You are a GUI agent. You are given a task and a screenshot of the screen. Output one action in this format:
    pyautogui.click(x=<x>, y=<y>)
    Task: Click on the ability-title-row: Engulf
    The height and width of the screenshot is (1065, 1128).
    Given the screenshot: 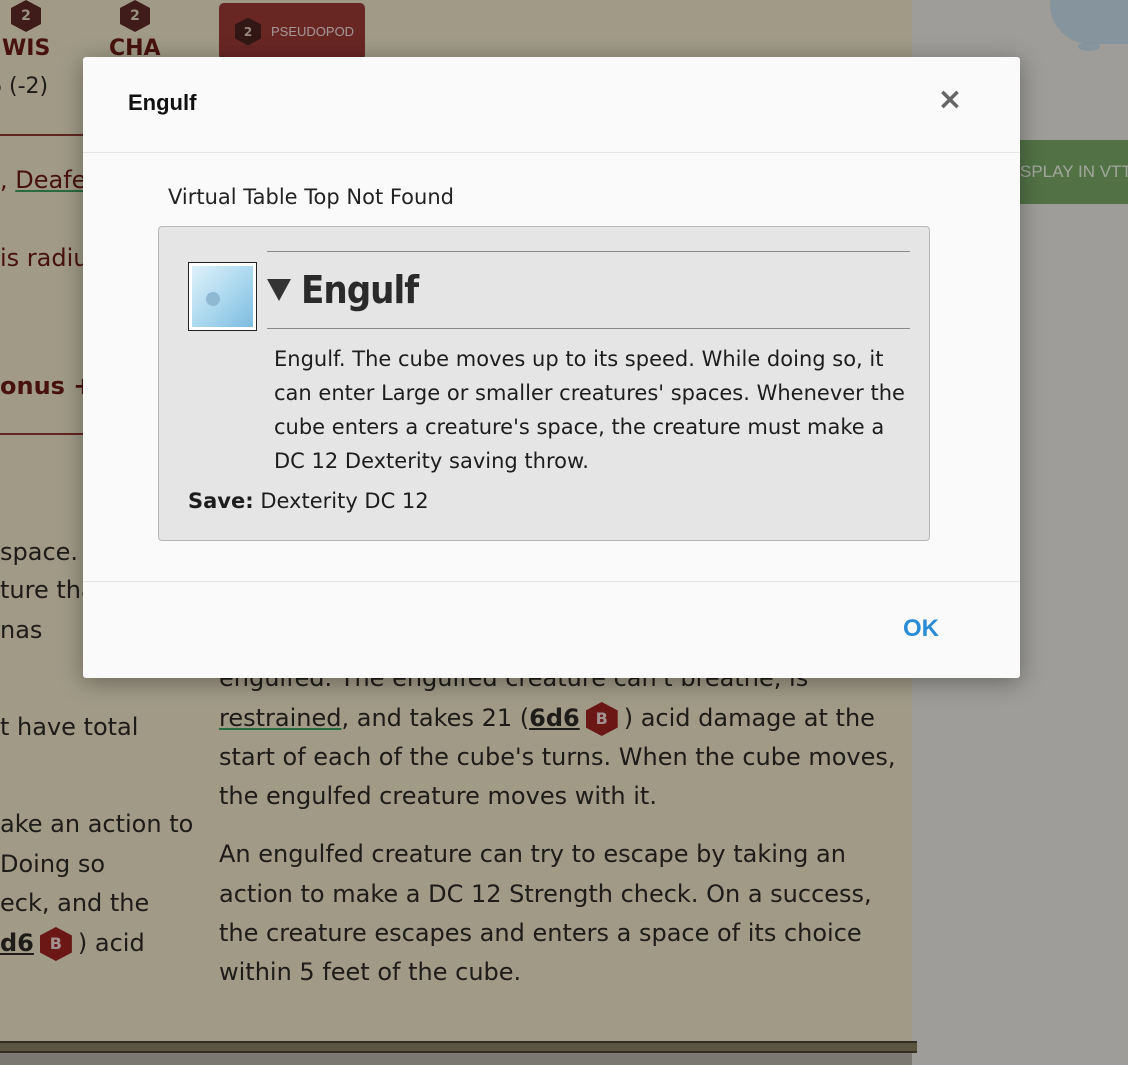 What is the action you would take?
    pyautogui.click(x=588, y=290)
    